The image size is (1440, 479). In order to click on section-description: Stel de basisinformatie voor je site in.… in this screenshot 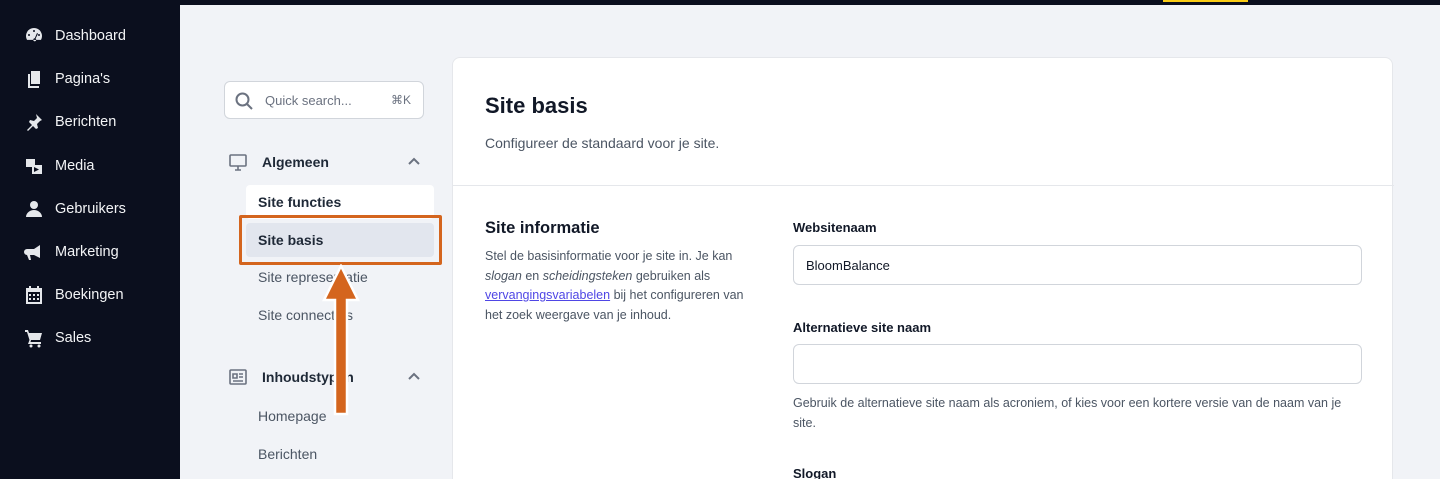, I will do `click(614, 285)`.